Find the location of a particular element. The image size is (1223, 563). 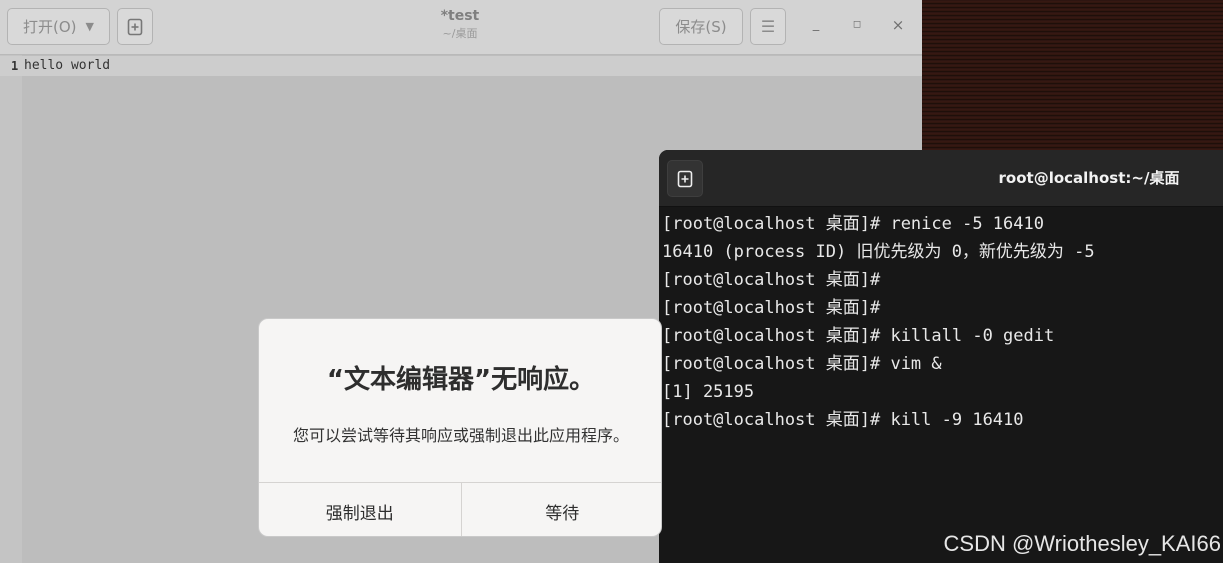

dialog-title: “文本编辑器”无响应。 is located at coordinates (461, 380).